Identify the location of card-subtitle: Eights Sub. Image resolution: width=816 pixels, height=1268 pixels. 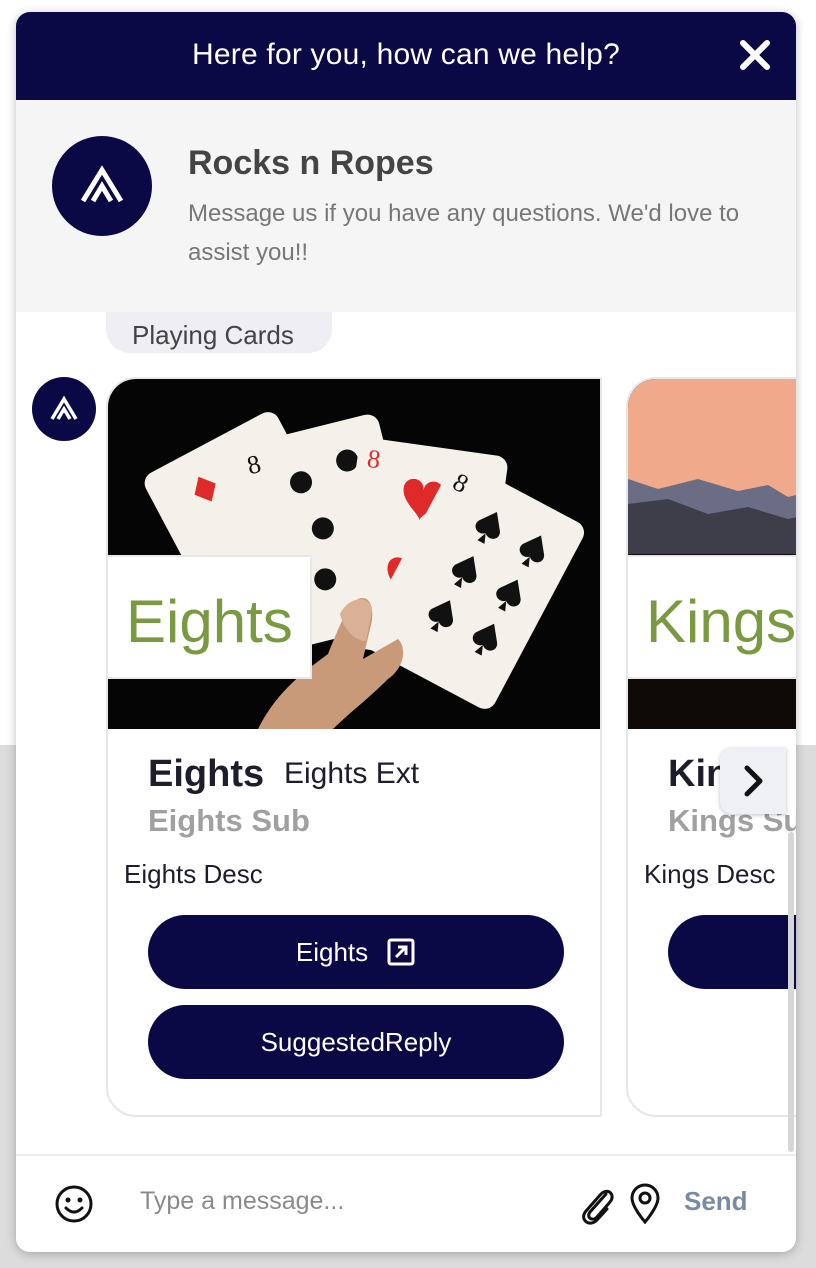
(229, 820).